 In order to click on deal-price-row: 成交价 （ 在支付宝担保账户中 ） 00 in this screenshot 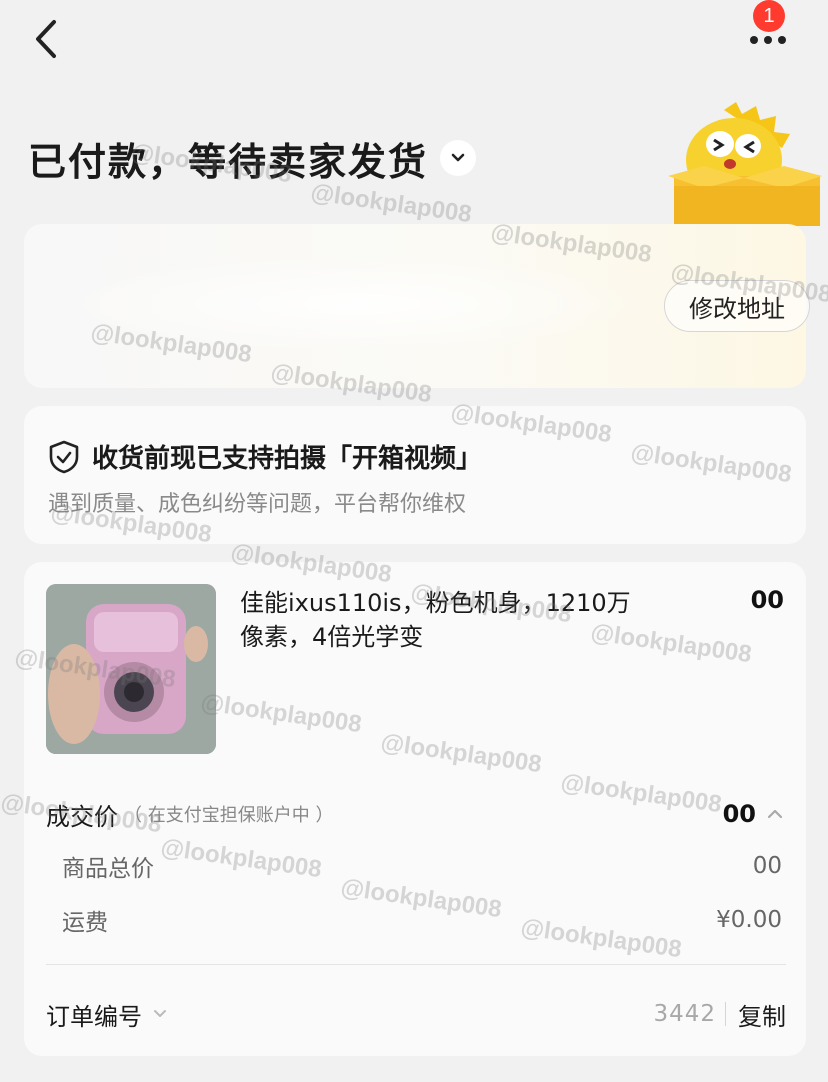, I will do `click(416, 814)`.